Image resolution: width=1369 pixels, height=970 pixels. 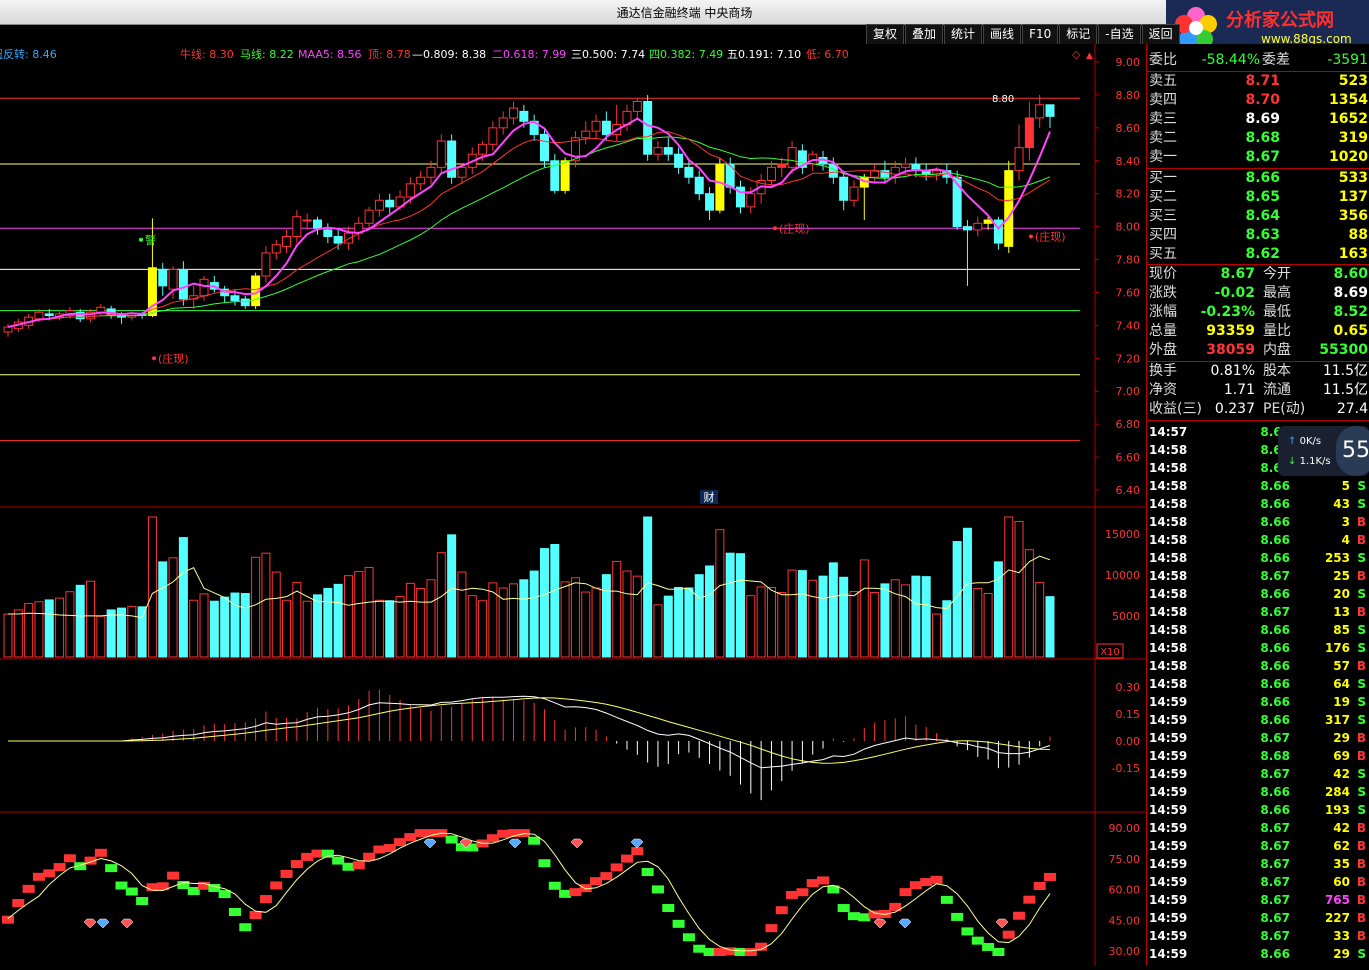 I want to click on fund-value: 1.71, so click(x=1239, y=390).